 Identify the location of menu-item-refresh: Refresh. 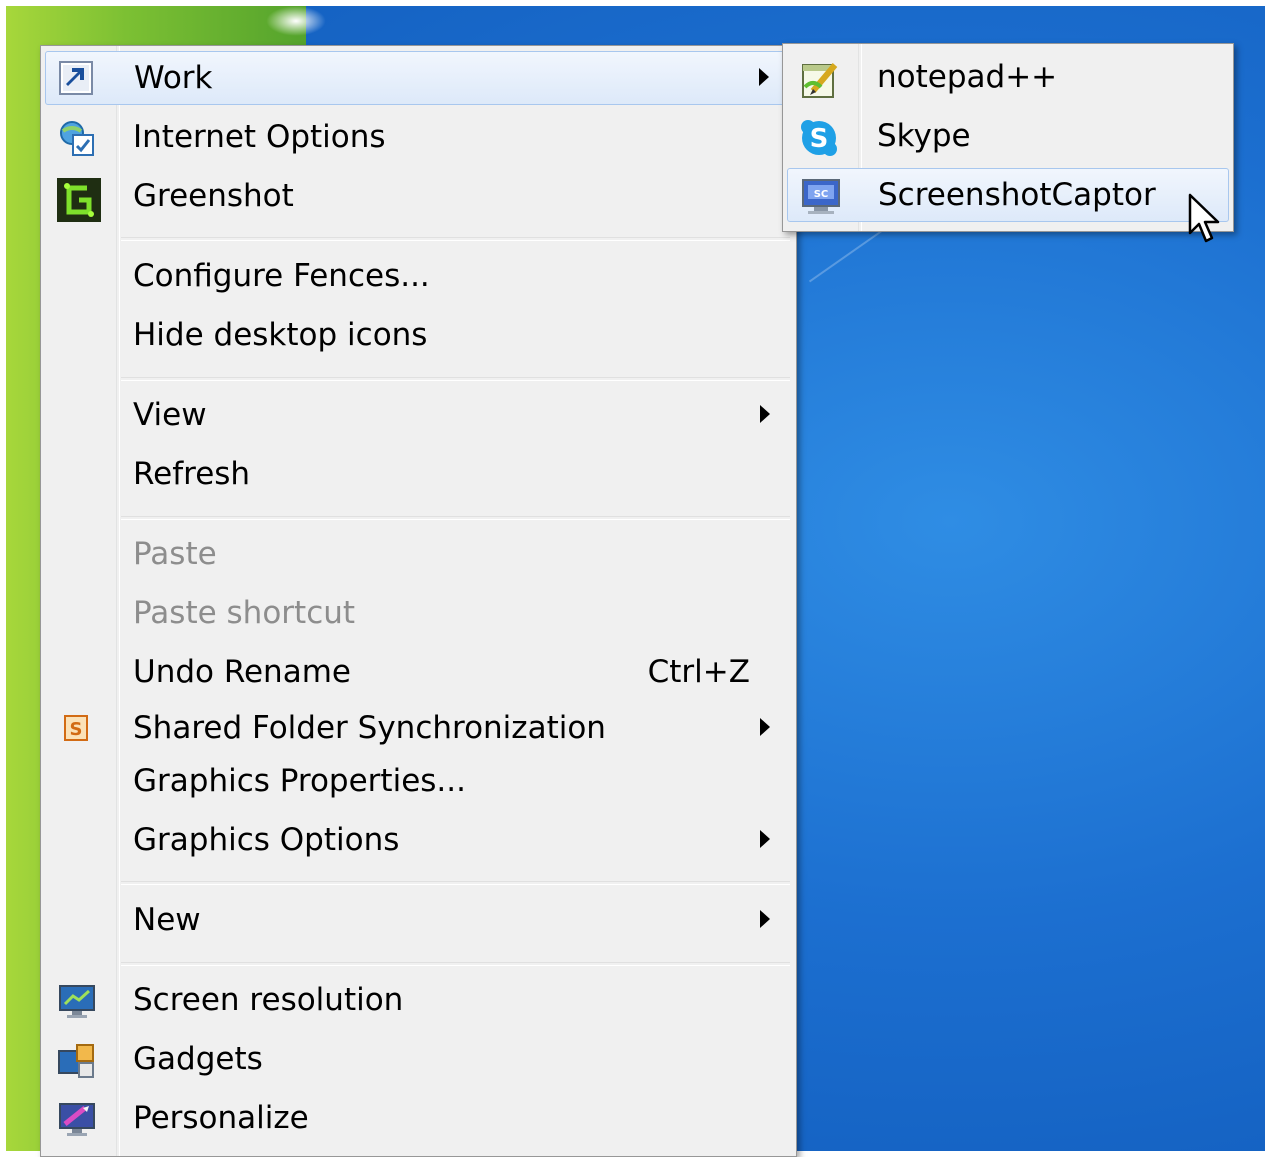
(418, 474).